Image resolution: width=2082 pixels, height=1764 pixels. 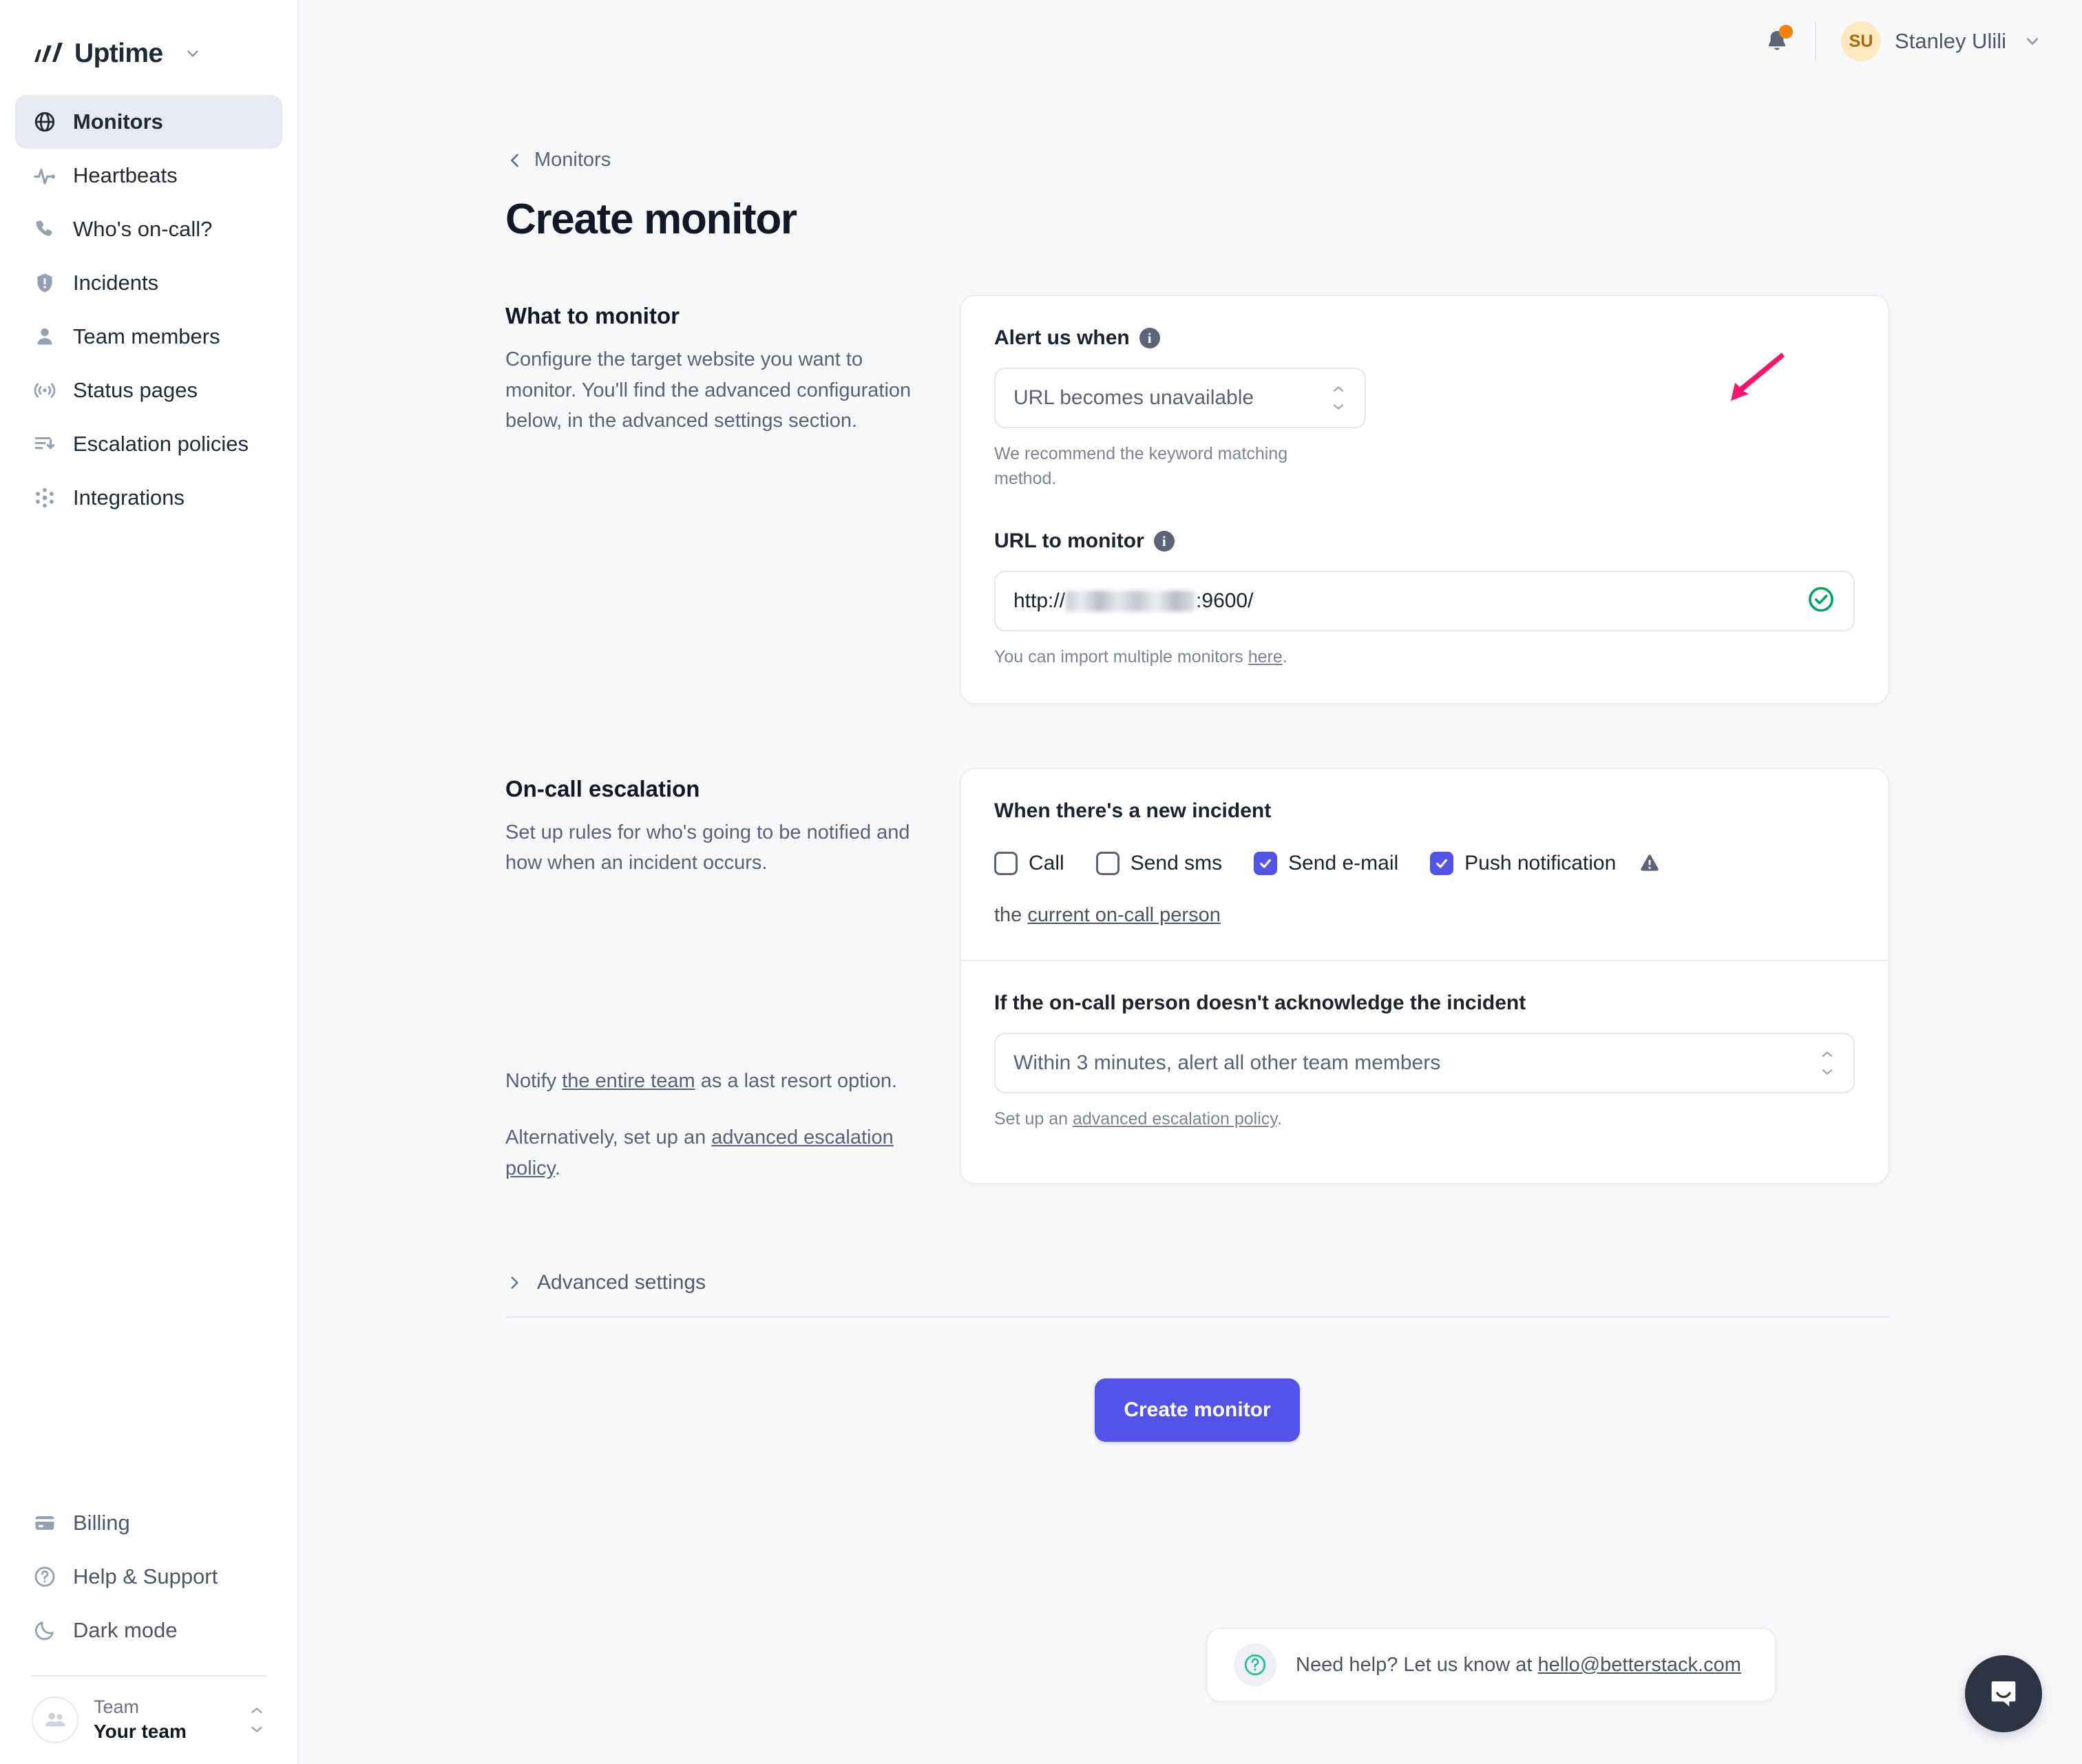 I want to click on url-value-suffix: :9600/, so click(x=1225, y=600).